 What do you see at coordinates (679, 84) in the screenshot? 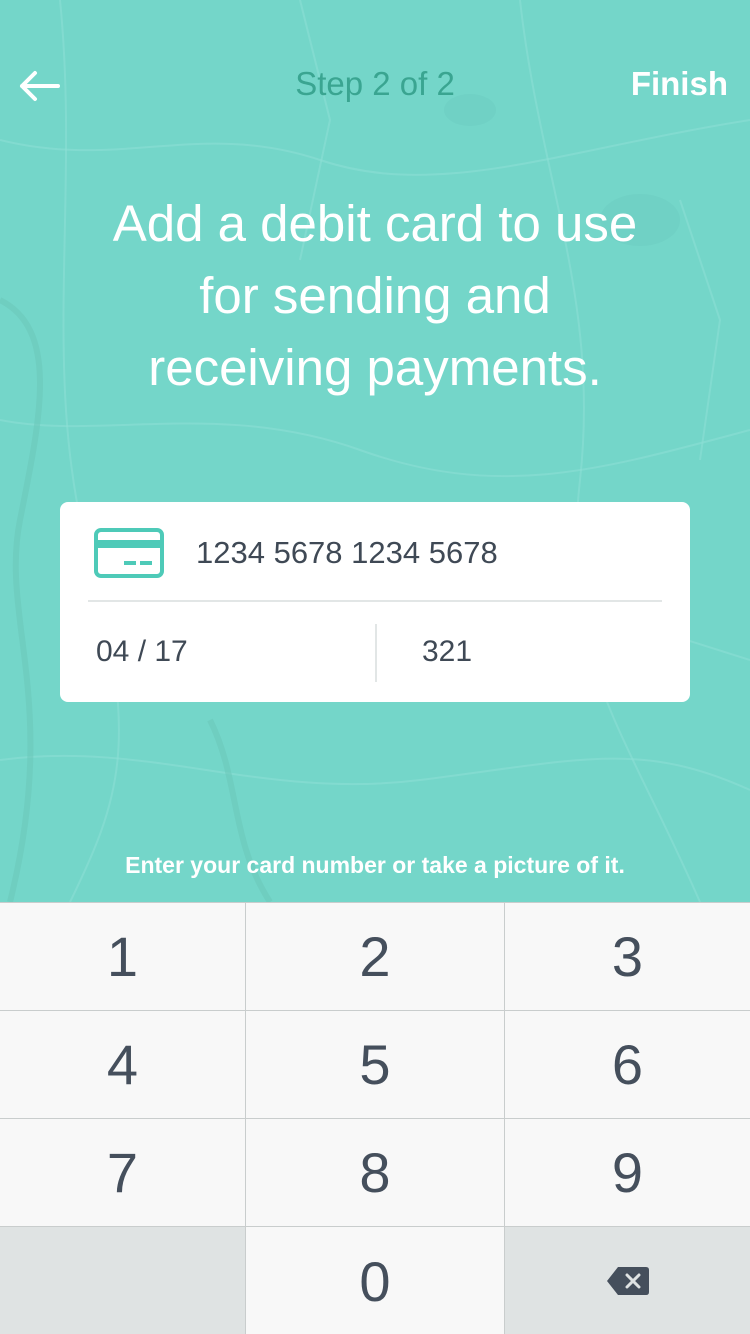
I see `finish-button: Finish` at bounding box center [679, 84].